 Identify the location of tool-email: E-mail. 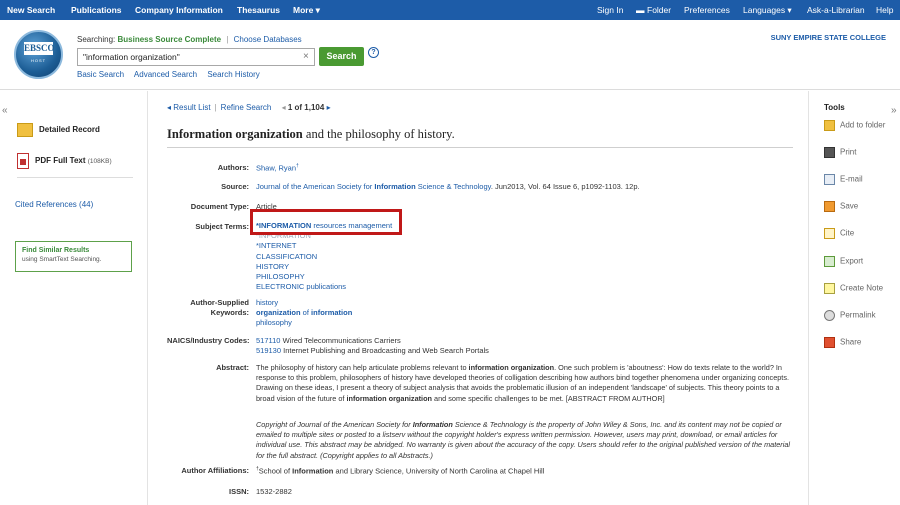
(843, 179).